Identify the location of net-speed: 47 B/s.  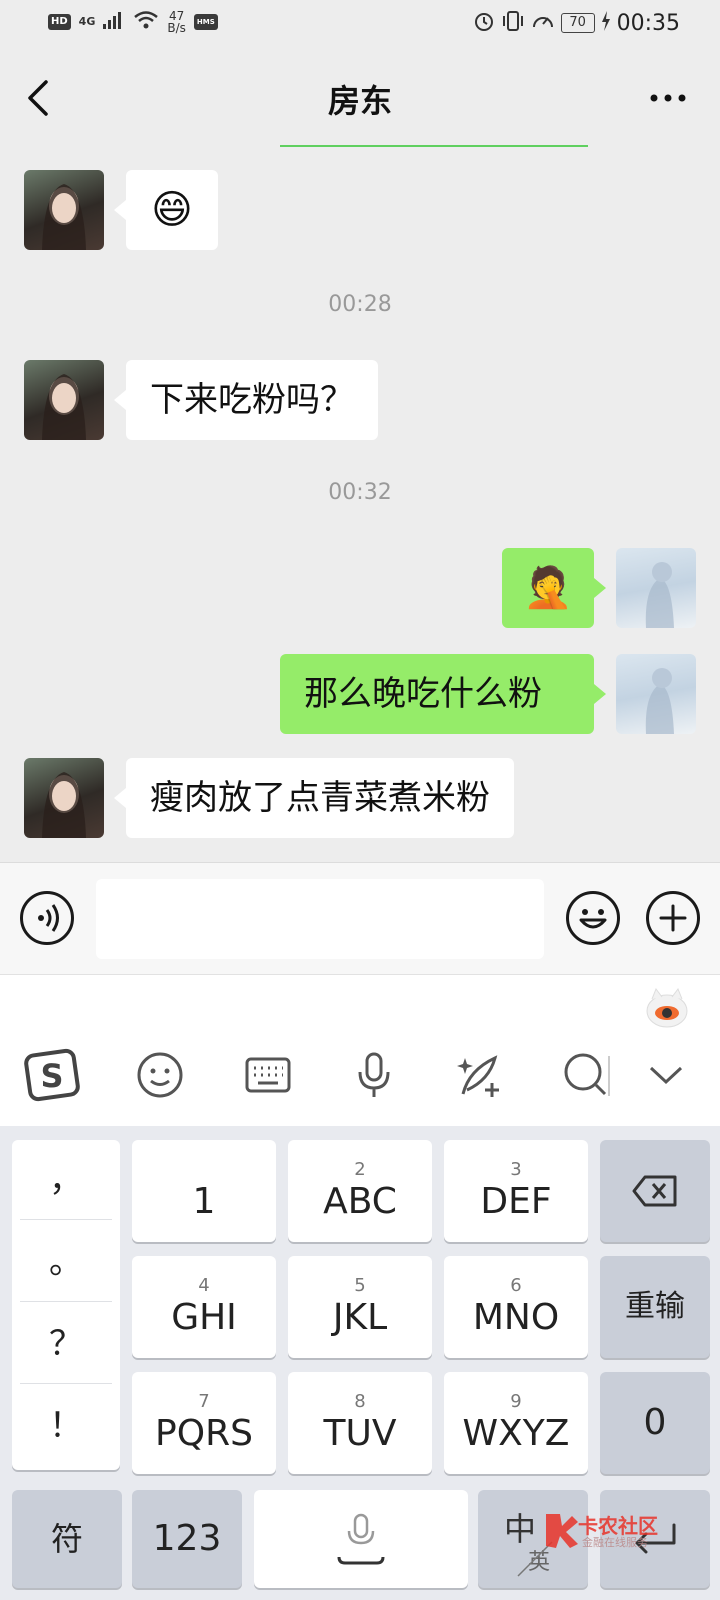
(176, 22).